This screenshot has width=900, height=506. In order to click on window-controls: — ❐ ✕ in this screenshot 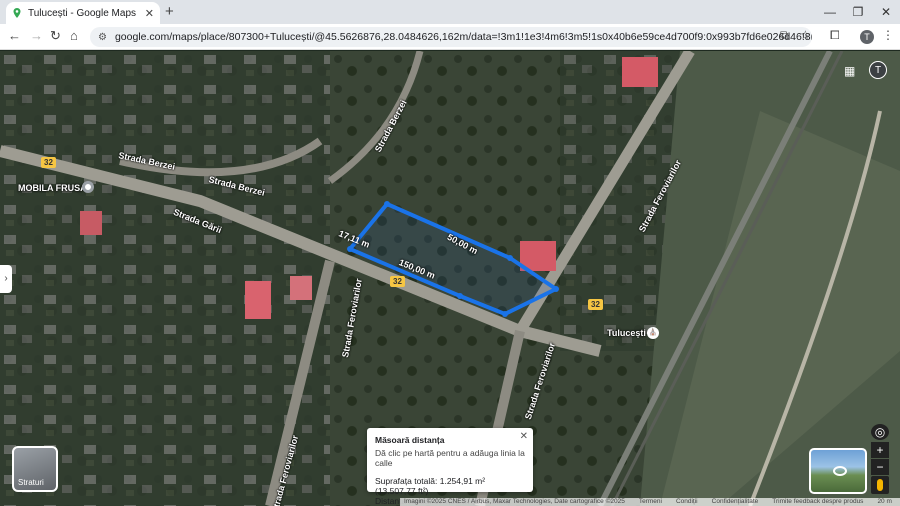, I will do `click(858, 12)`.